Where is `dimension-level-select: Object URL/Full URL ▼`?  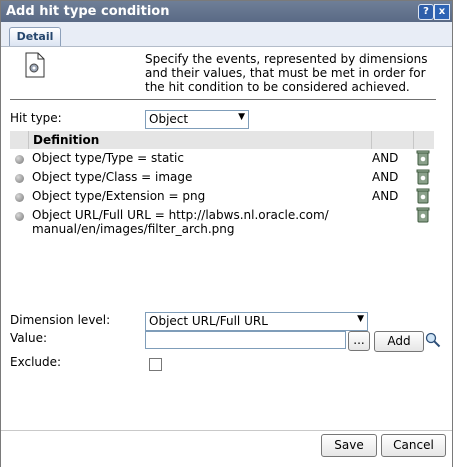 dimension-level-select: Object URL/Full URL ▼ is located at coordinates (256, 321).